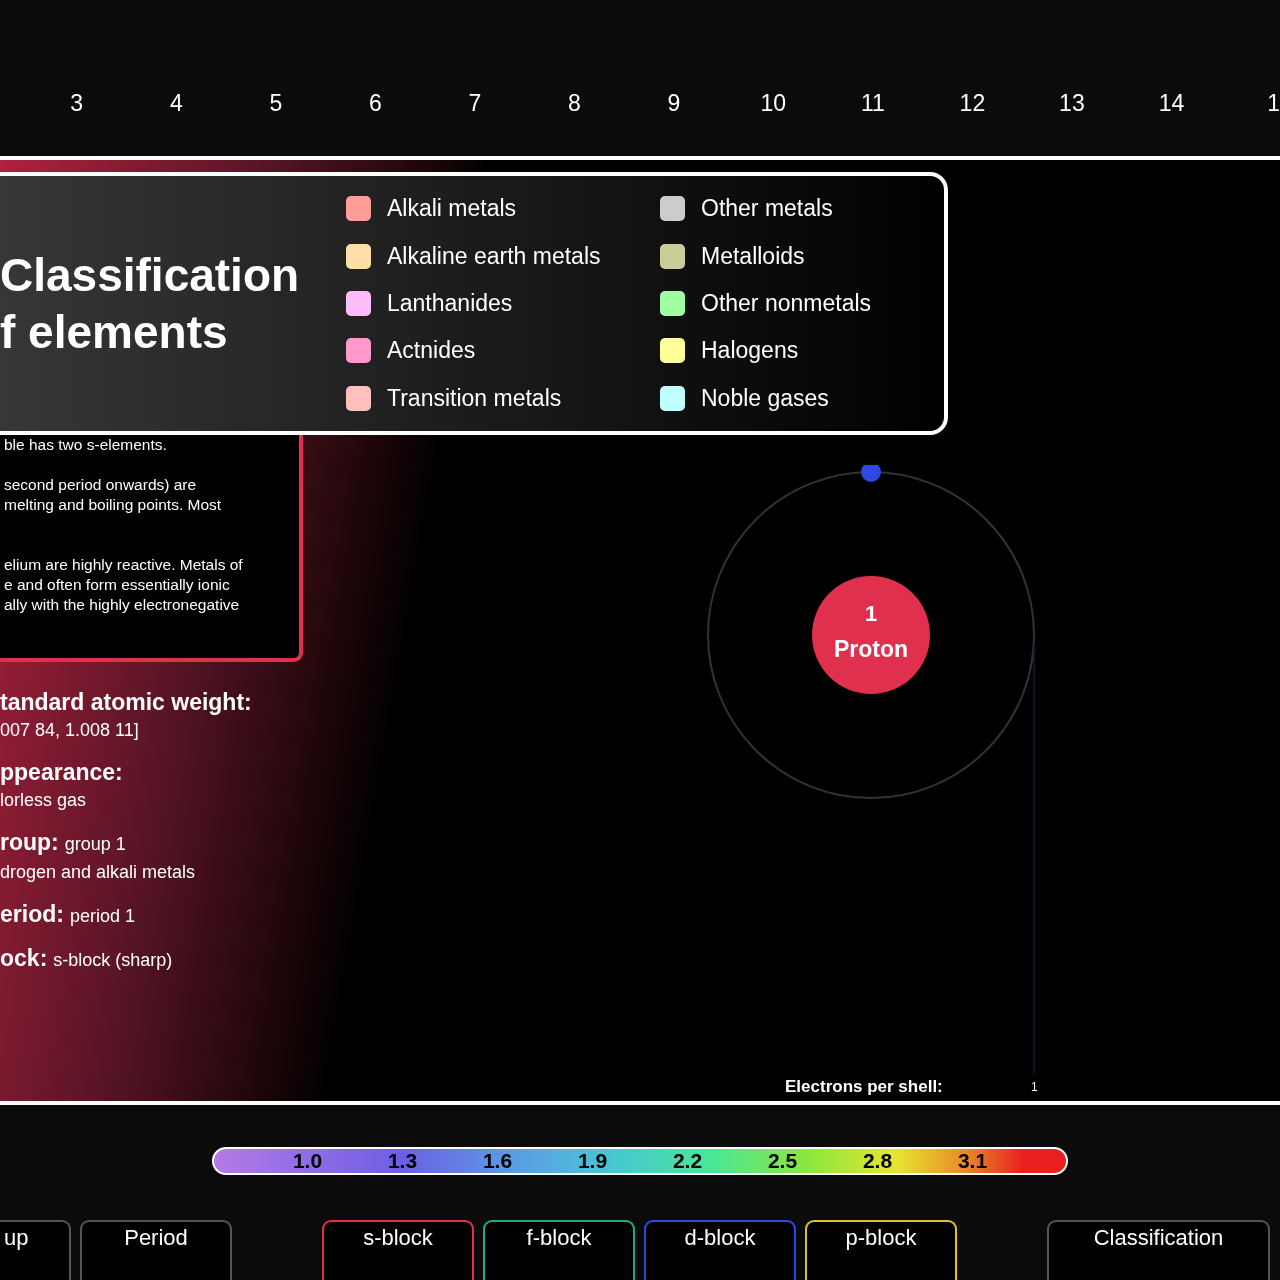 This screenshot has width=1280, height=1280. What do you see at coordinates (431, 351) in the screenshot?
I see `legend-label: Actnides` at bounding box center [431, 351].